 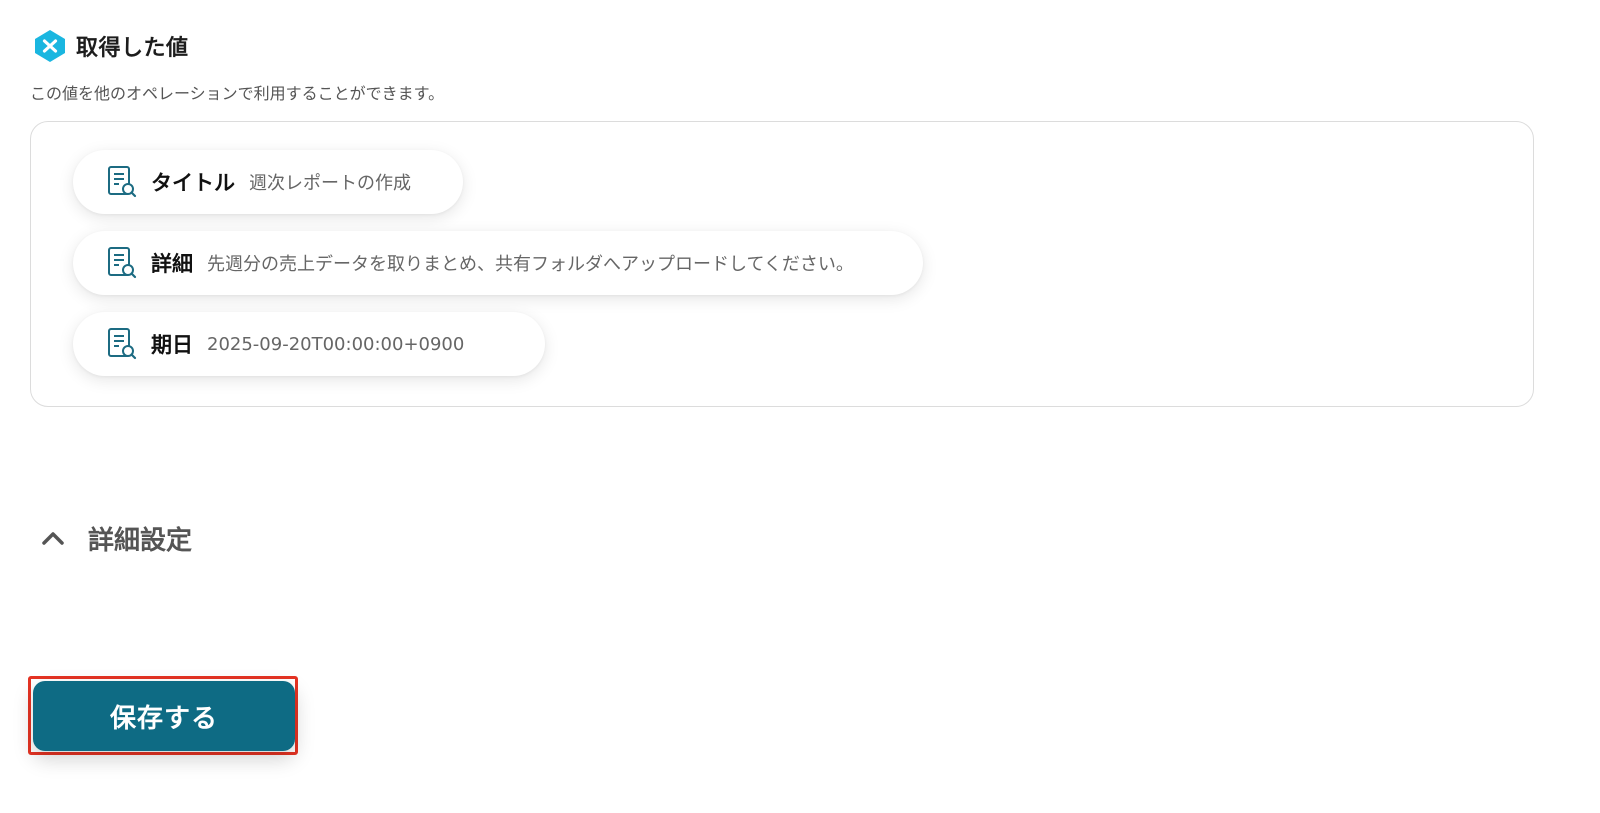 I want to click on advanced-settings-label: 詳細設定, so click(x=140, y=540).